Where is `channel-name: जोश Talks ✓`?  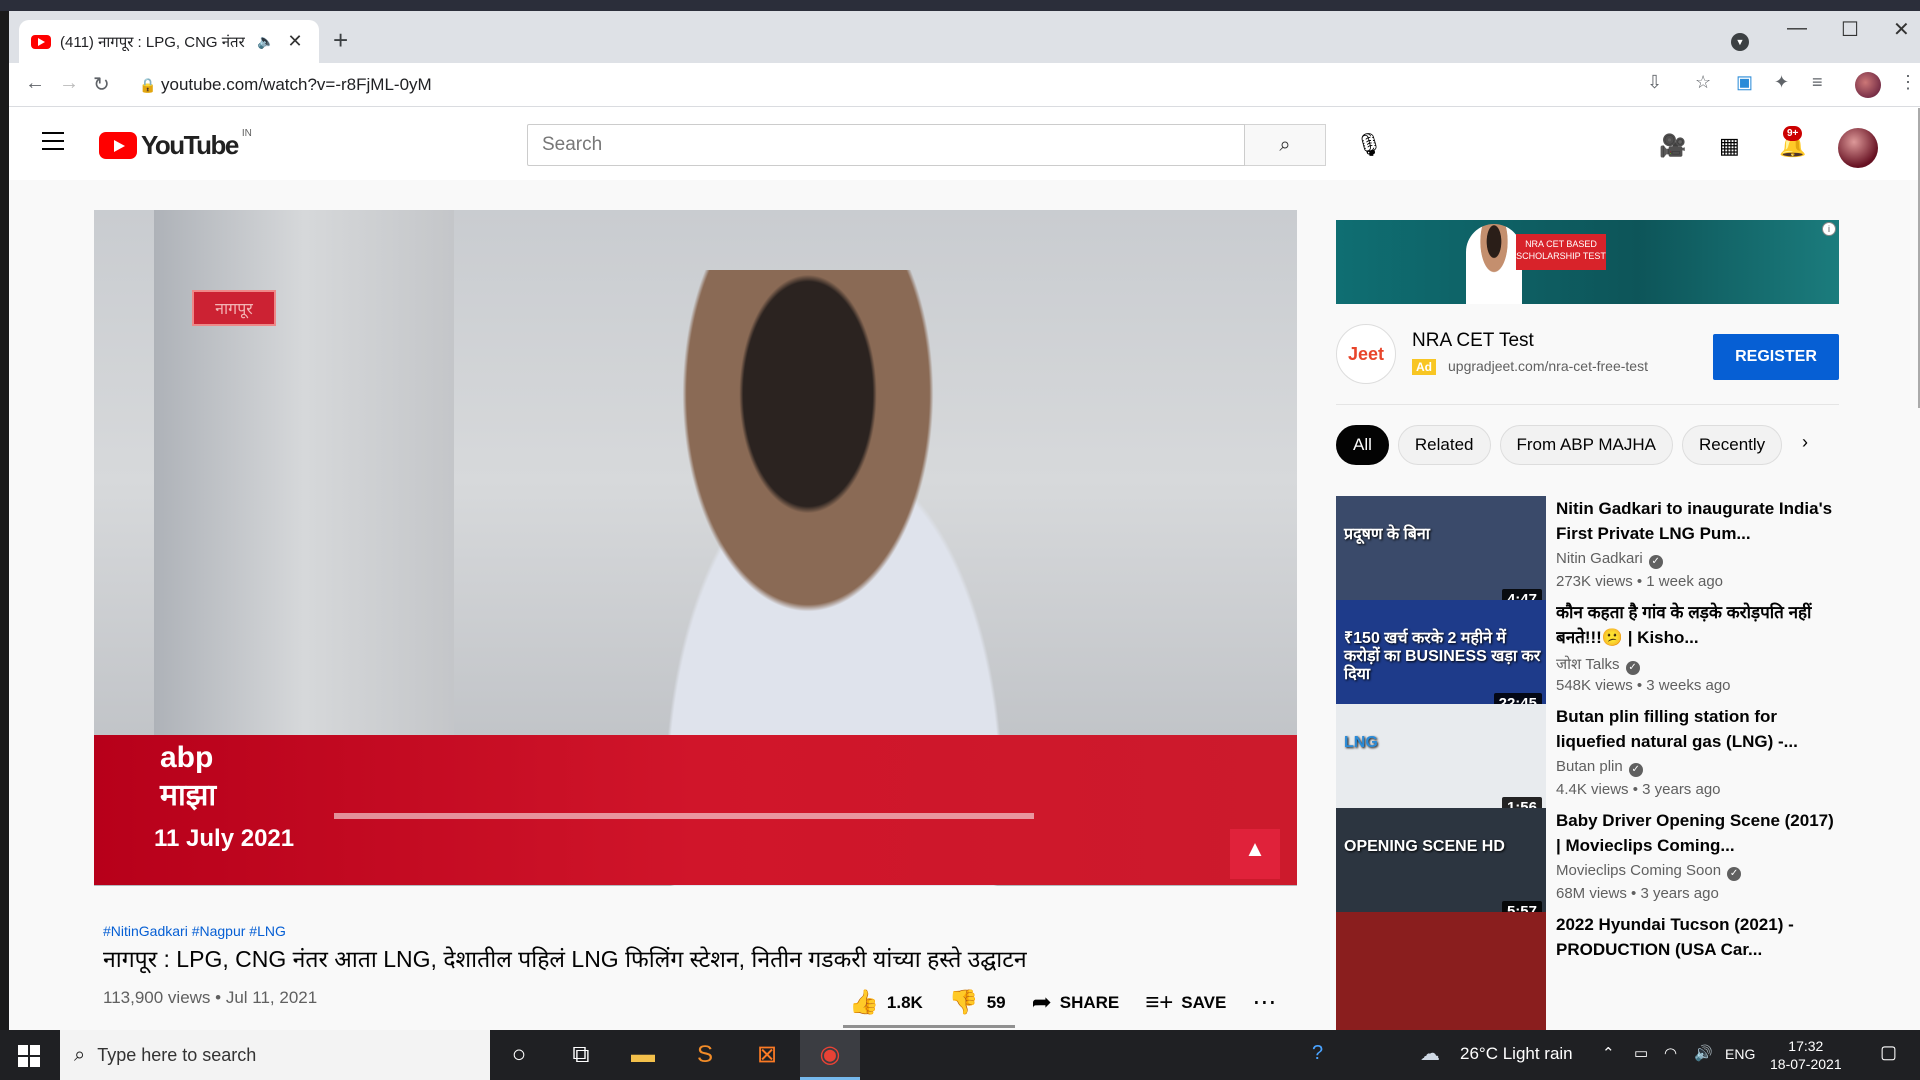 channel-name: जोश Talks ✓ is located at coordinates (1598, 664).